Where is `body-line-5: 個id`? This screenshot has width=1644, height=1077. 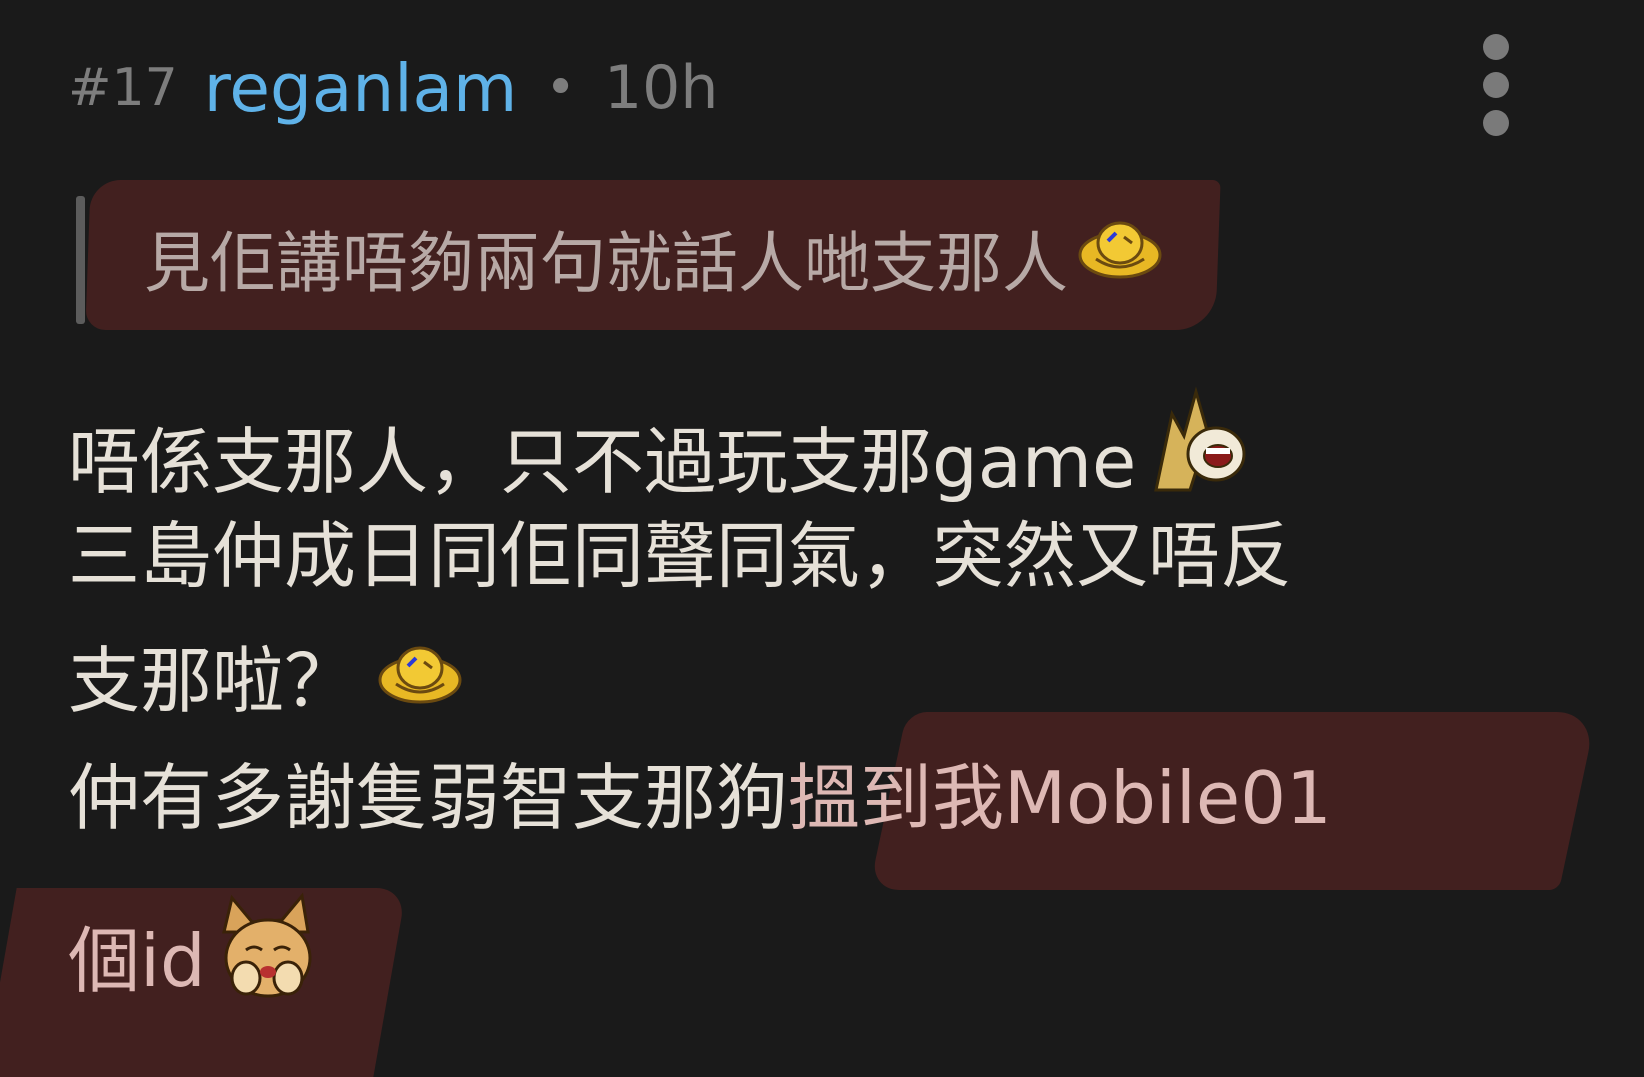
body-line-5: 個id is located at coordinates (194, 956).